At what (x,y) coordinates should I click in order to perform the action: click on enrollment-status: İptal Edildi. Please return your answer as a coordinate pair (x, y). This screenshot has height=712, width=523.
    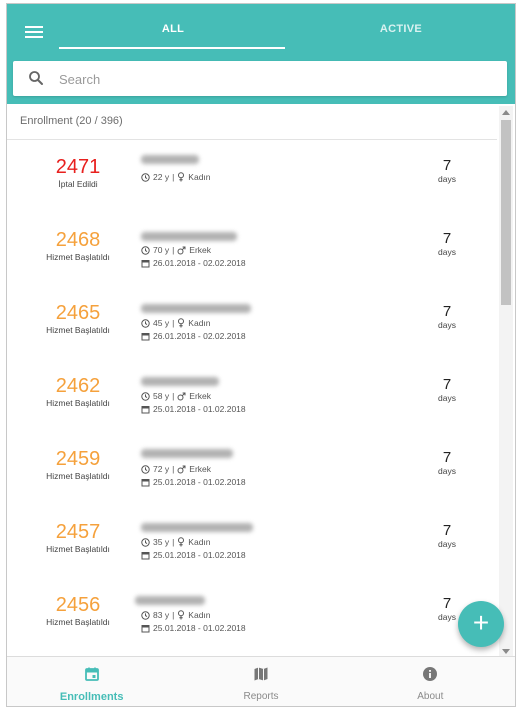
    Looking at the image, I should click on (78, 184).